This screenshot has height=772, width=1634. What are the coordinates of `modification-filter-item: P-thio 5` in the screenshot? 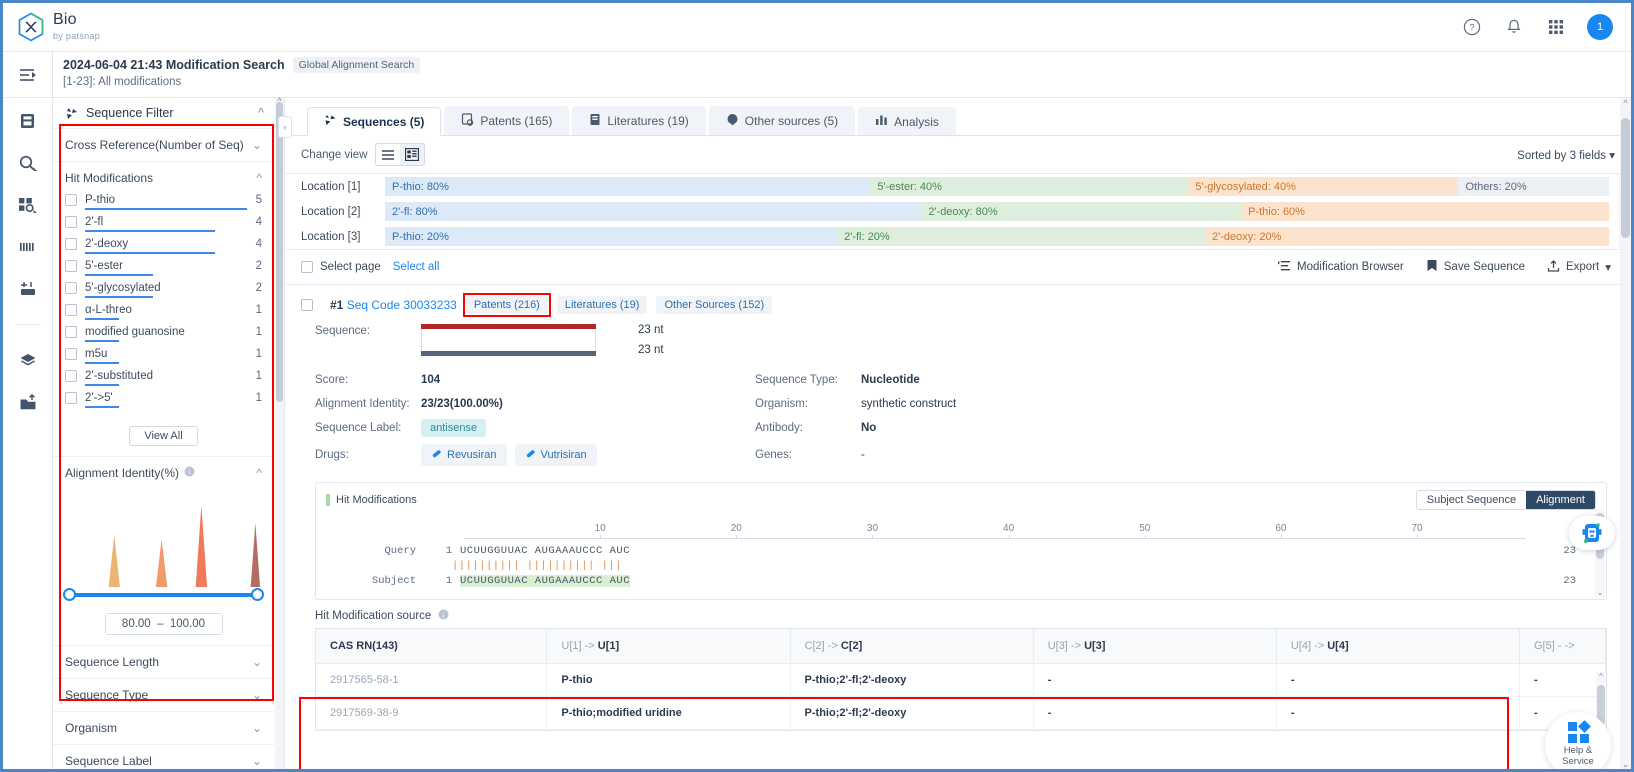 It's located at (163, 202).